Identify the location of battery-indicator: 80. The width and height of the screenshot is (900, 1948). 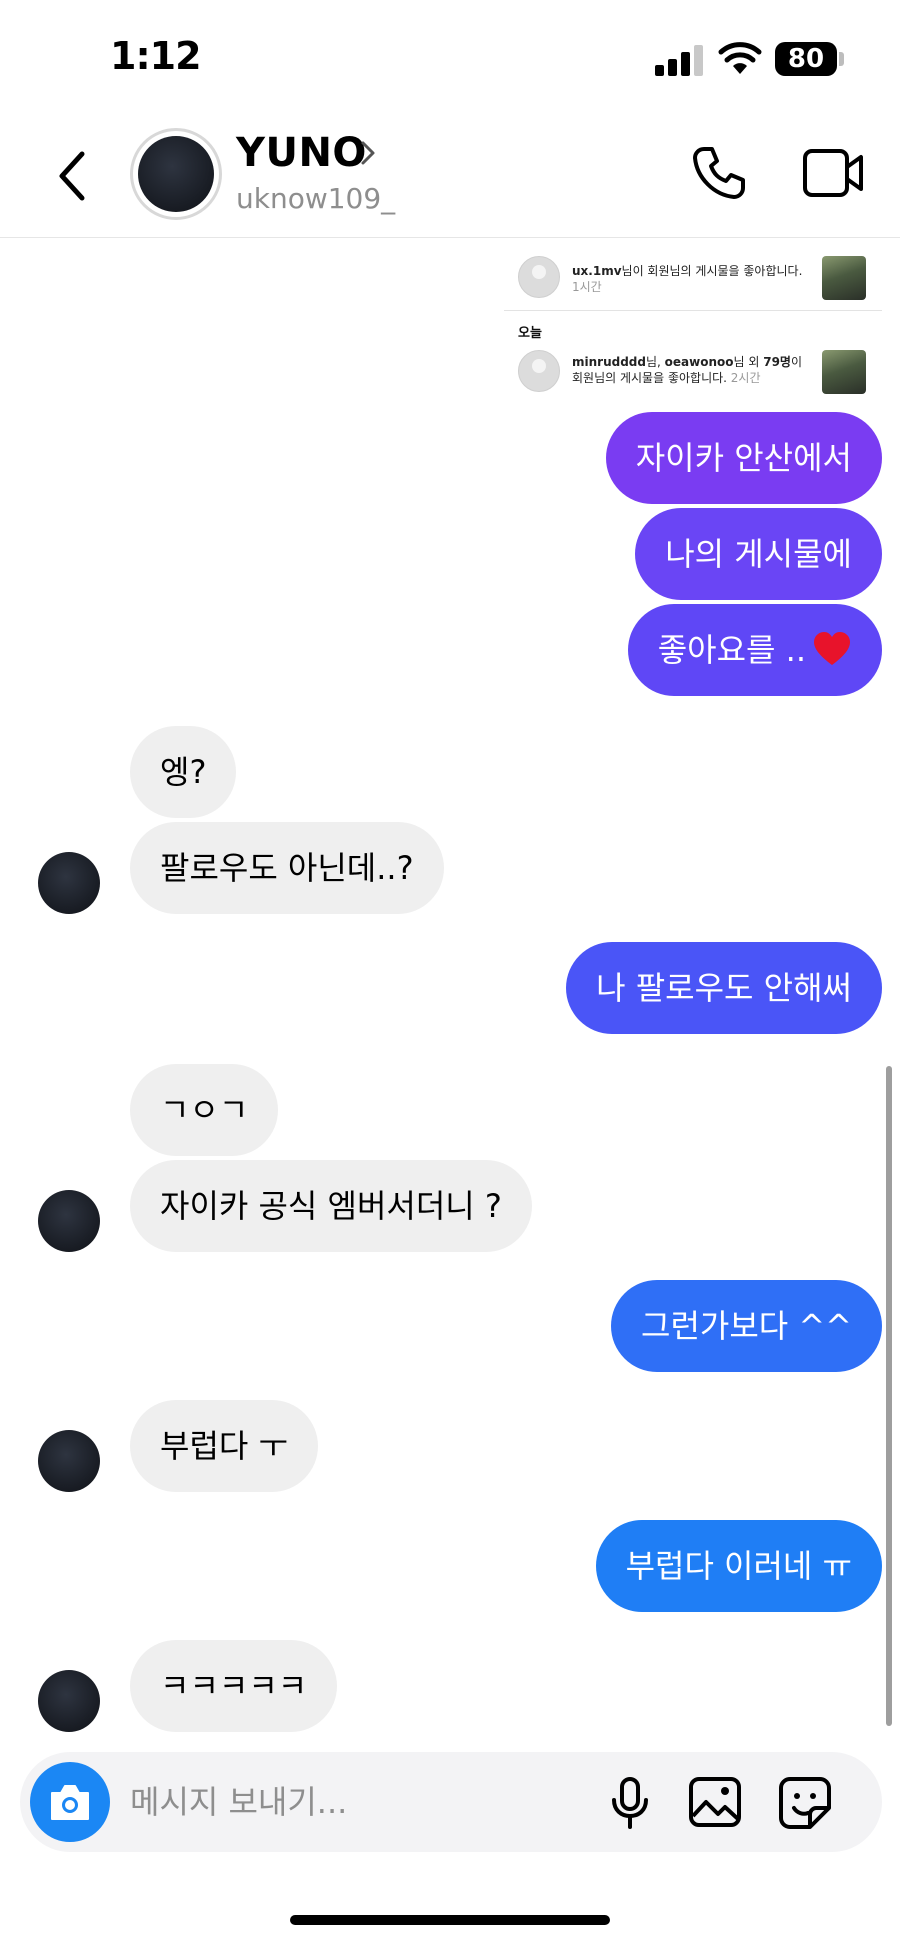
(806, 59).